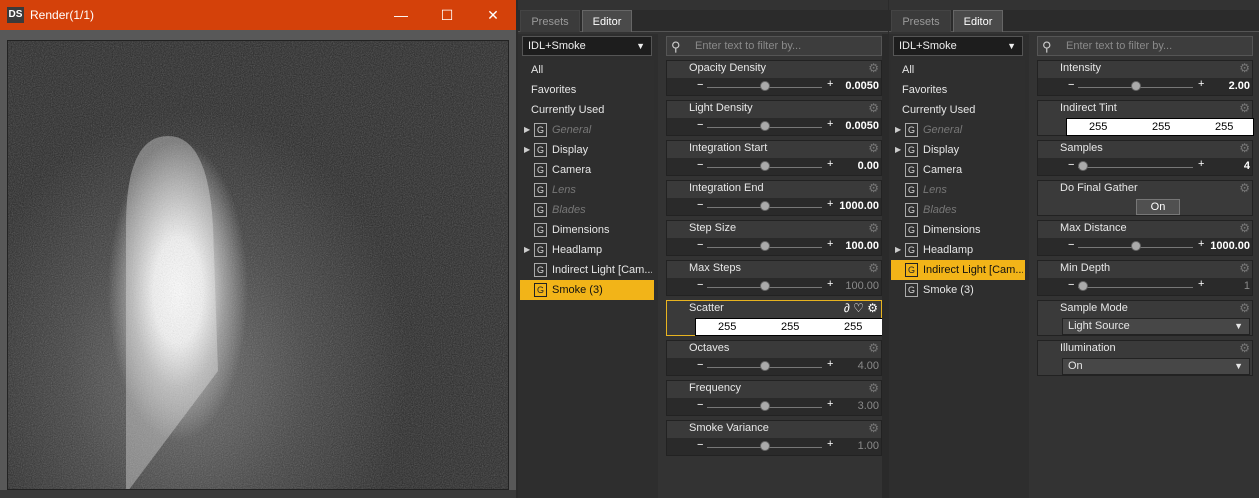  Describe the element at coordinates (774, 398) in the screenshot. I see `property-row: Frequency ⚙ − +3.00` at that location.